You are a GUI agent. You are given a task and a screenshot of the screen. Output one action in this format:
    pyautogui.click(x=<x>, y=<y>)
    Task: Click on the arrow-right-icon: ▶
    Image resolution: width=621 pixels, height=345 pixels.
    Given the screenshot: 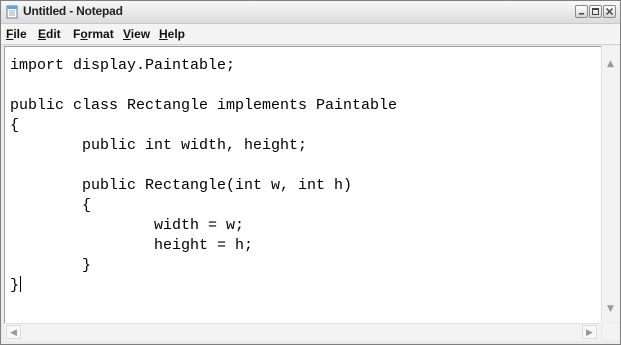 What is the action you would take?
    pyautogui.click(x=589, y=332)
    